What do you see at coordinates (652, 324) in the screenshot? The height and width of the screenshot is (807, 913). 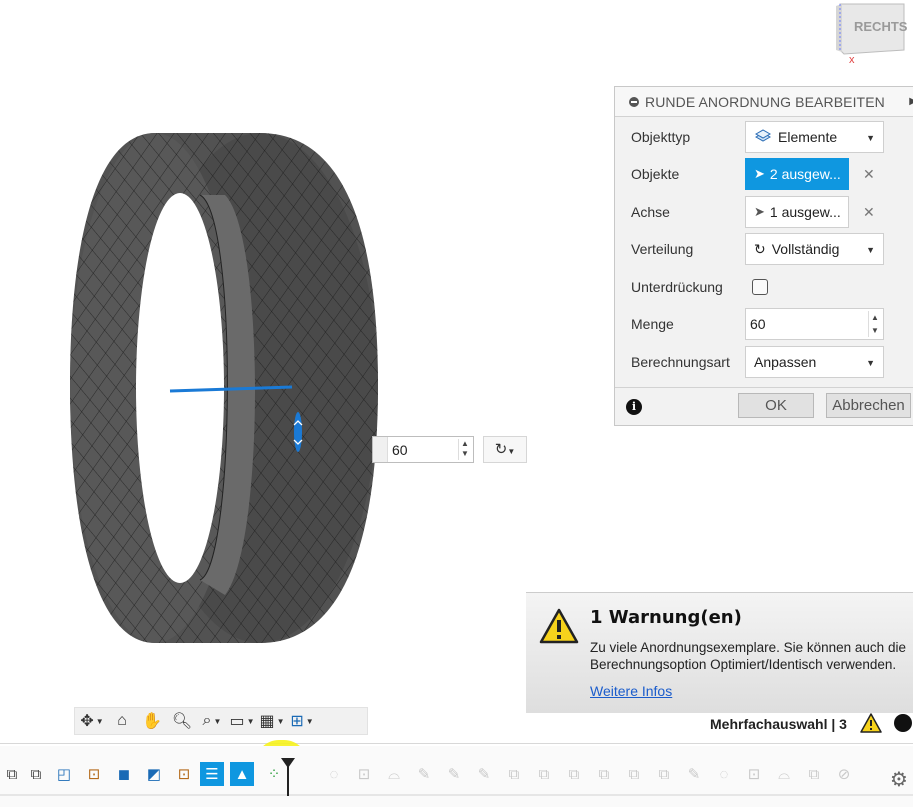 I see `menge-label: Menge` at bounding box center [652, 324].